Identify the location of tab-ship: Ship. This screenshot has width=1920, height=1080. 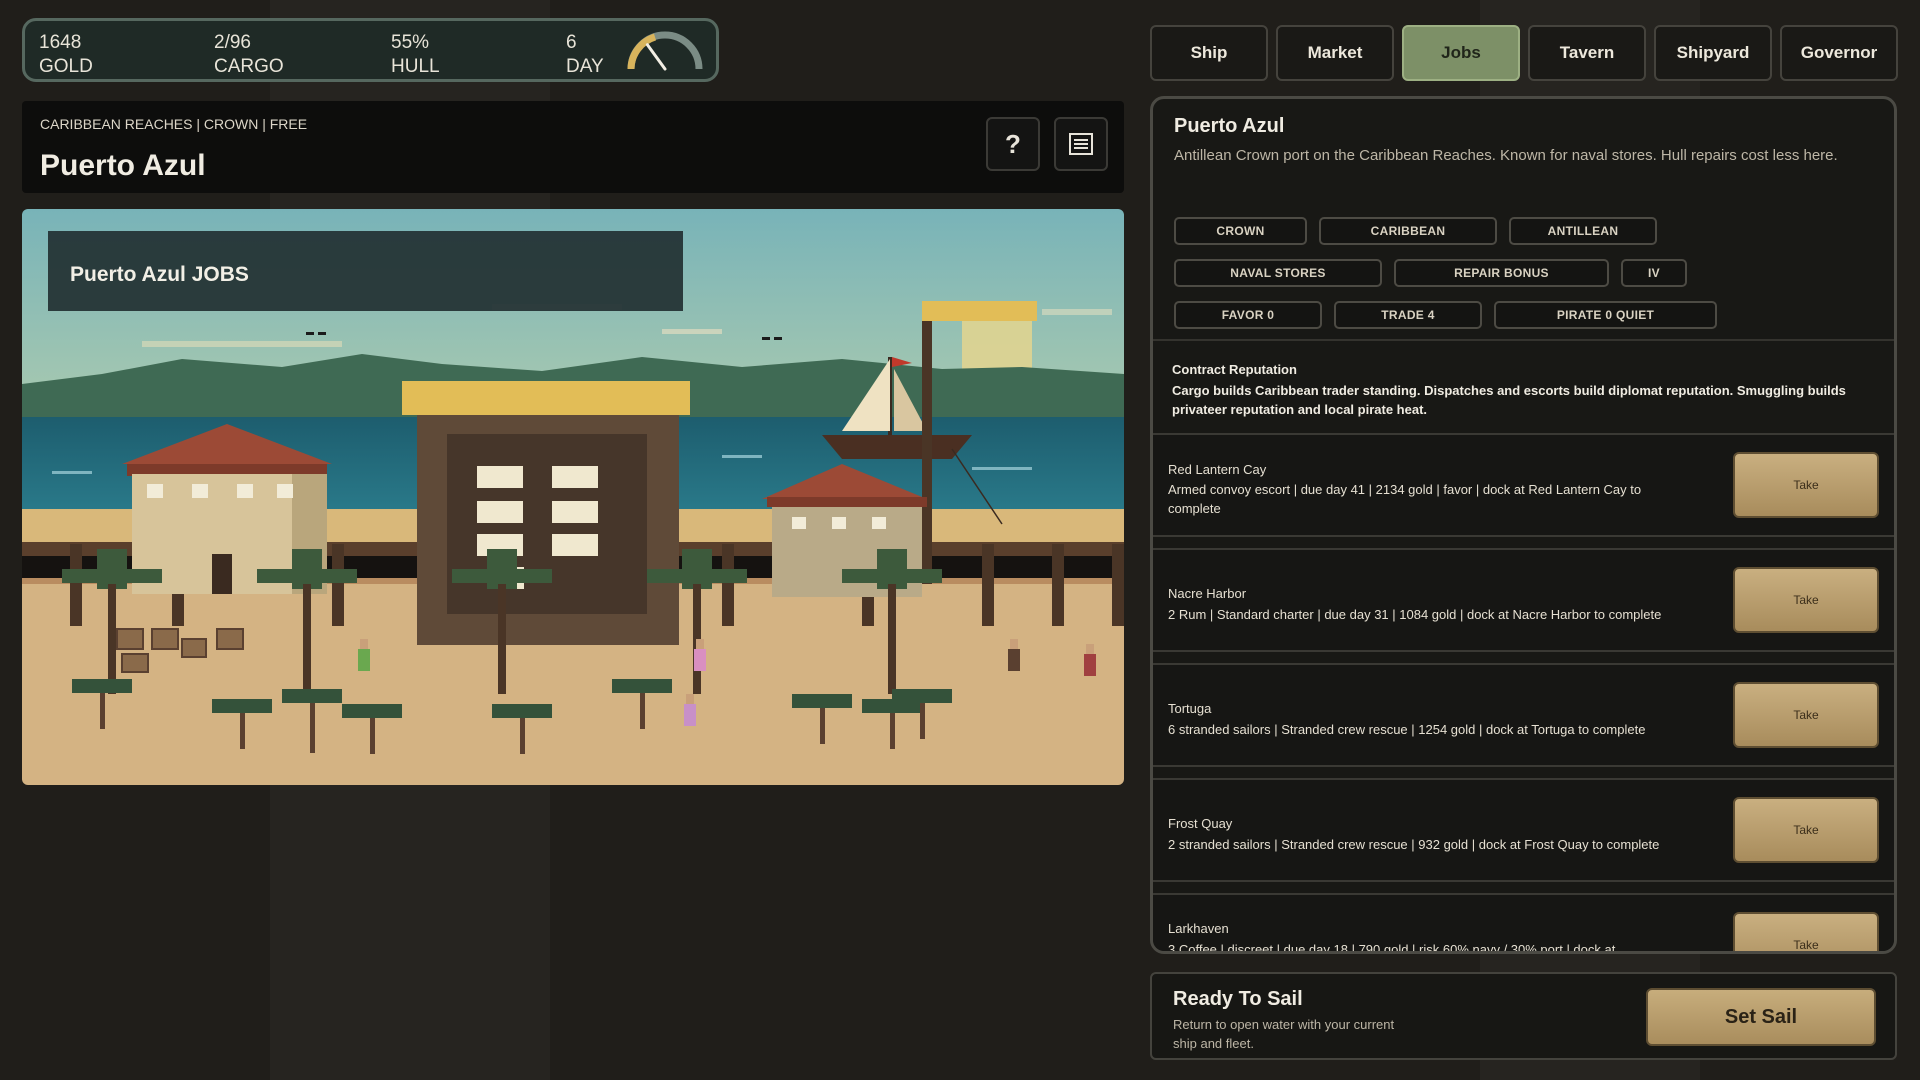
(1209, 53).